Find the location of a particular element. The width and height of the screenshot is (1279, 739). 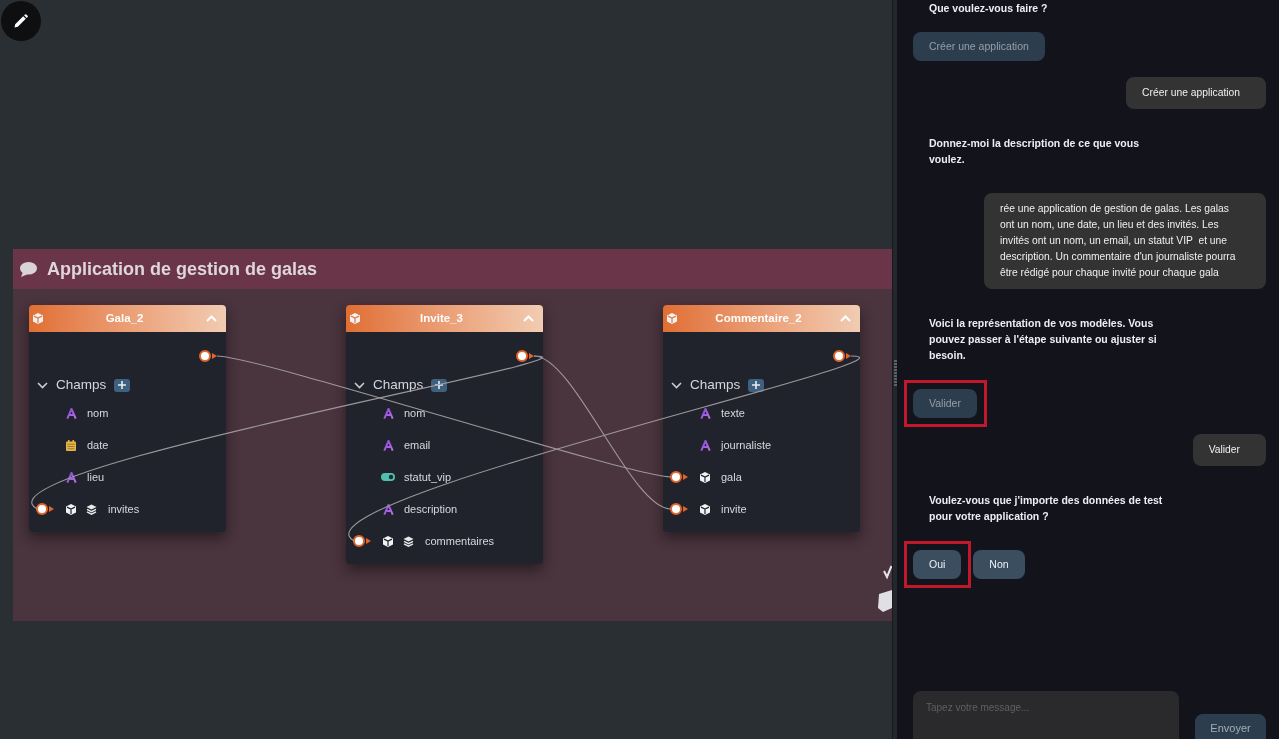

edit-button is located at coordinates (21, 21).